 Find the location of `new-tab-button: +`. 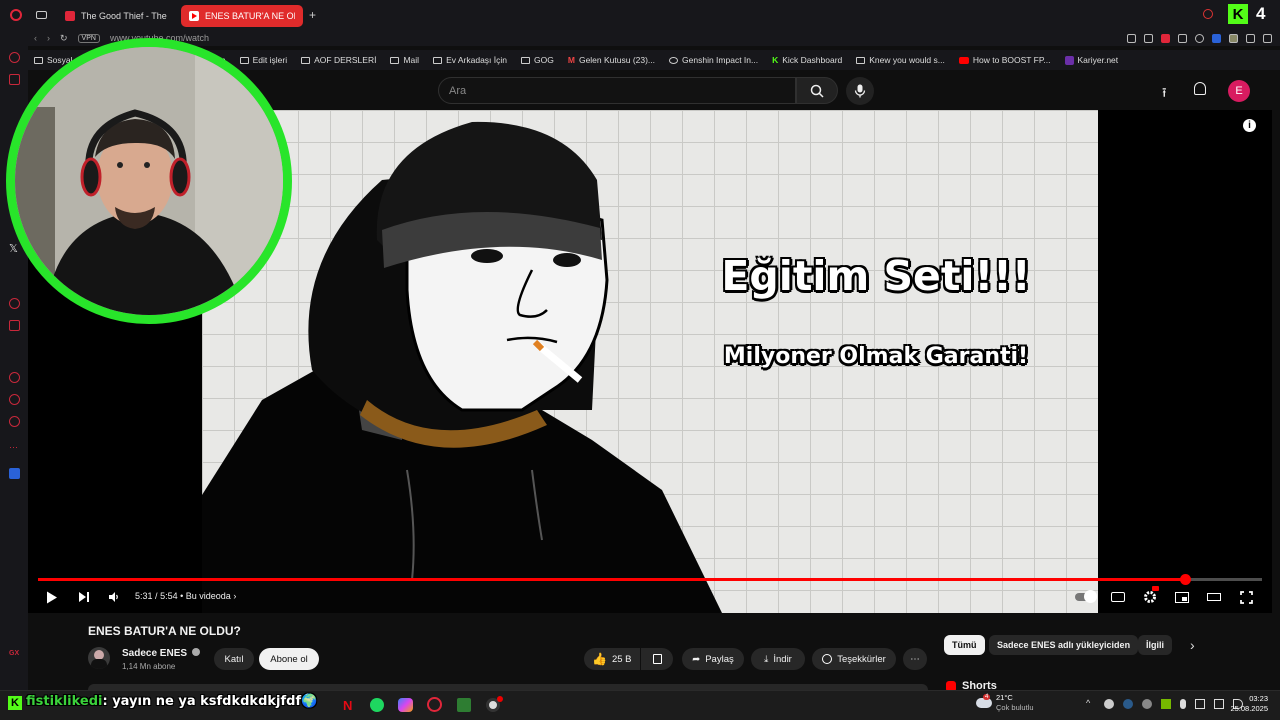

new-tab-button: + is located at coordinates (312, 15).